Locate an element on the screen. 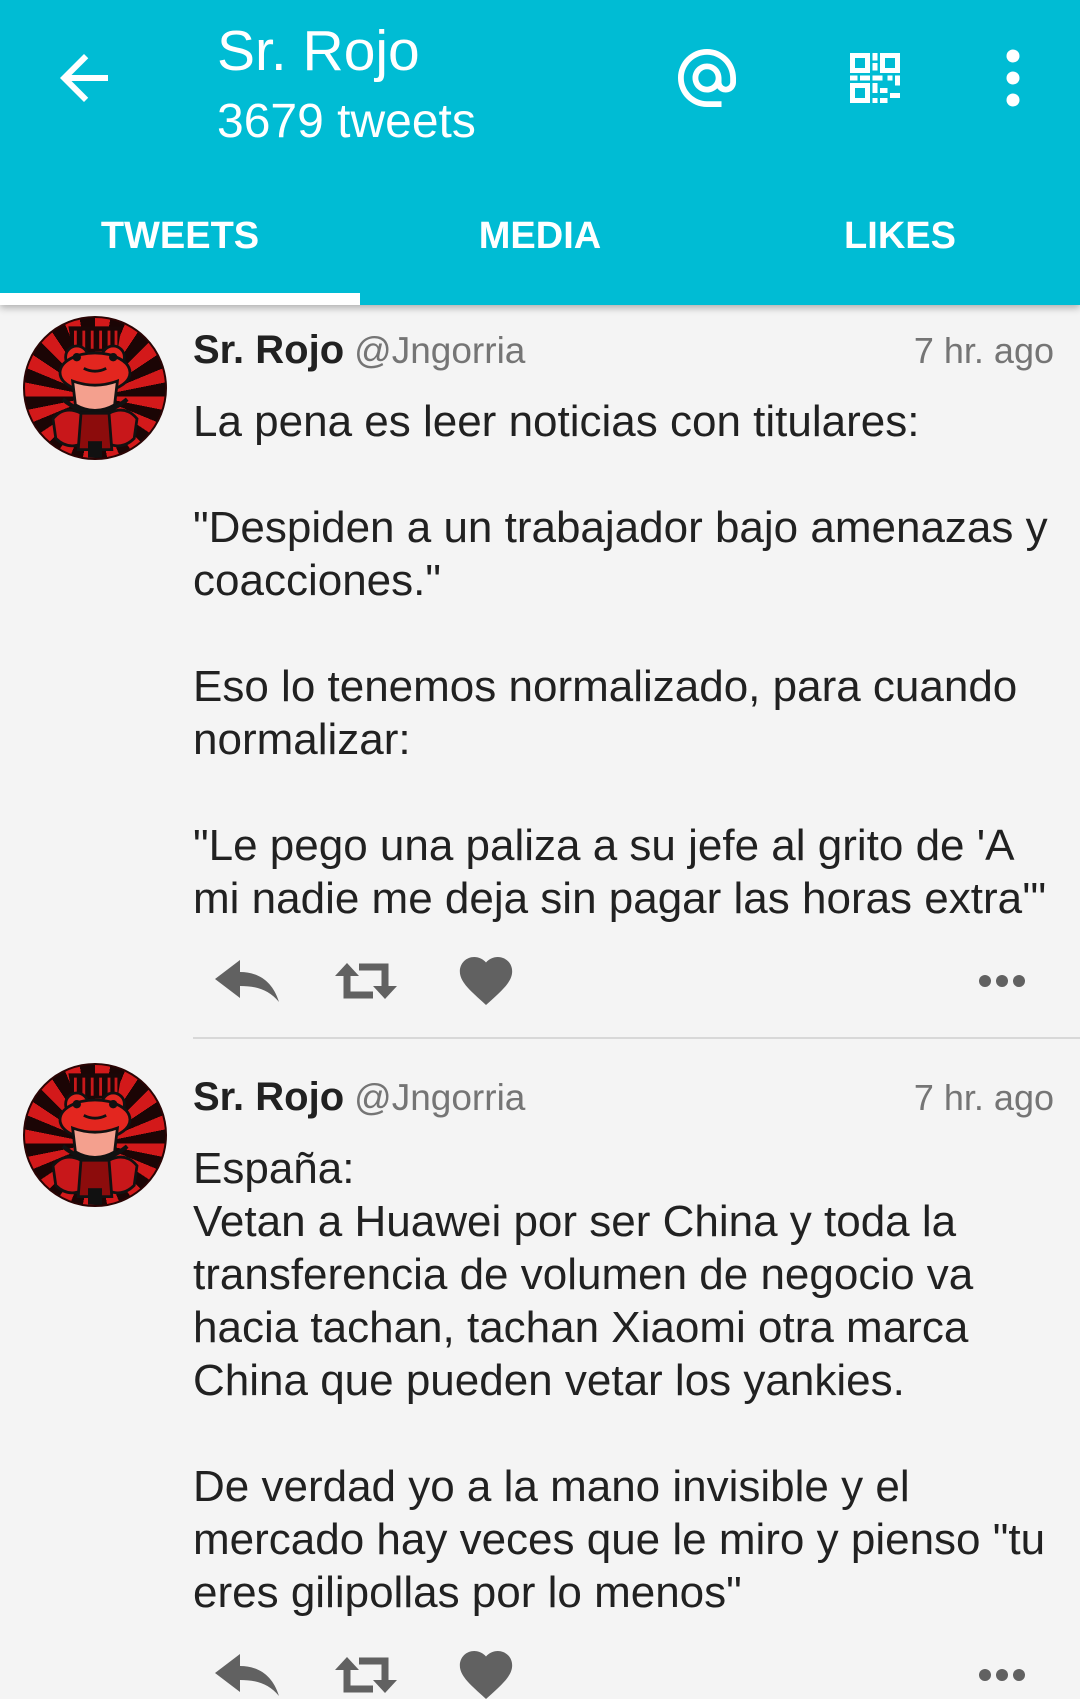 The image size is (1080, 1699). profile-tabs: TWEETS MEDIA LIKES is located at coordinates (540, 236).